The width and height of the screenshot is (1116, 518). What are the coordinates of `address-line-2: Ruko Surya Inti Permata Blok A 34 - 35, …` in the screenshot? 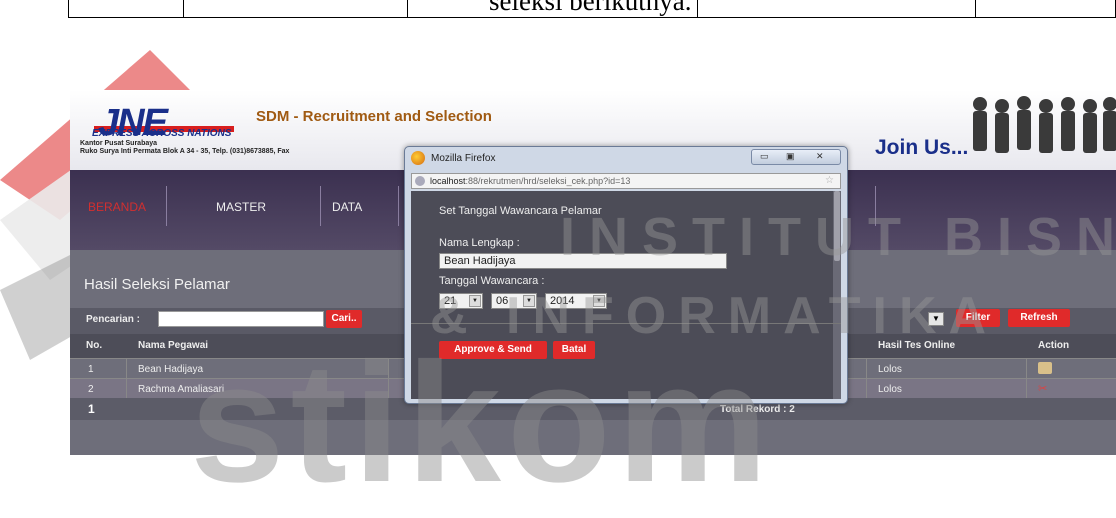 It's located at (185, 151).